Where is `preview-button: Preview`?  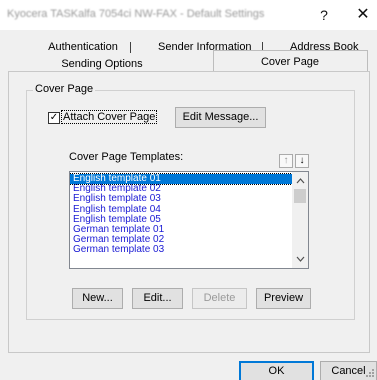 preview-button: Preview is located at coordinates (283, 298).